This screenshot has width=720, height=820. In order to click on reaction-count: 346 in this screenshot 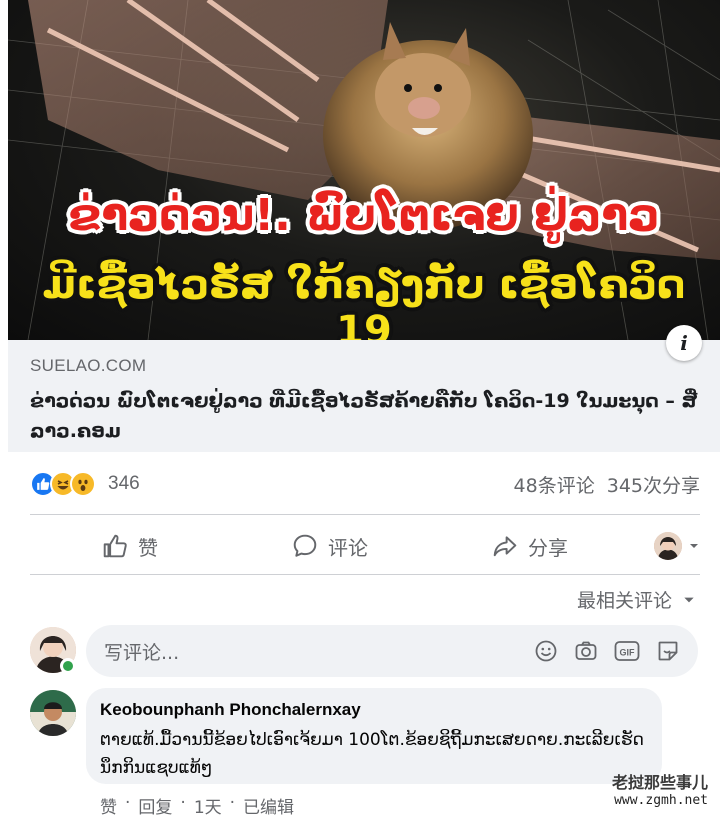, I will do `click(124, 483)`.